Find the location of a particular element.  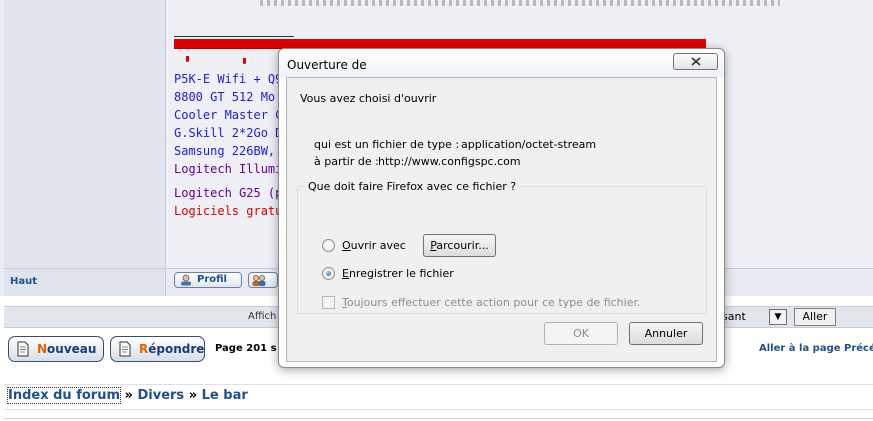

new-topic-accent: N is located at coordinates (42, 349).